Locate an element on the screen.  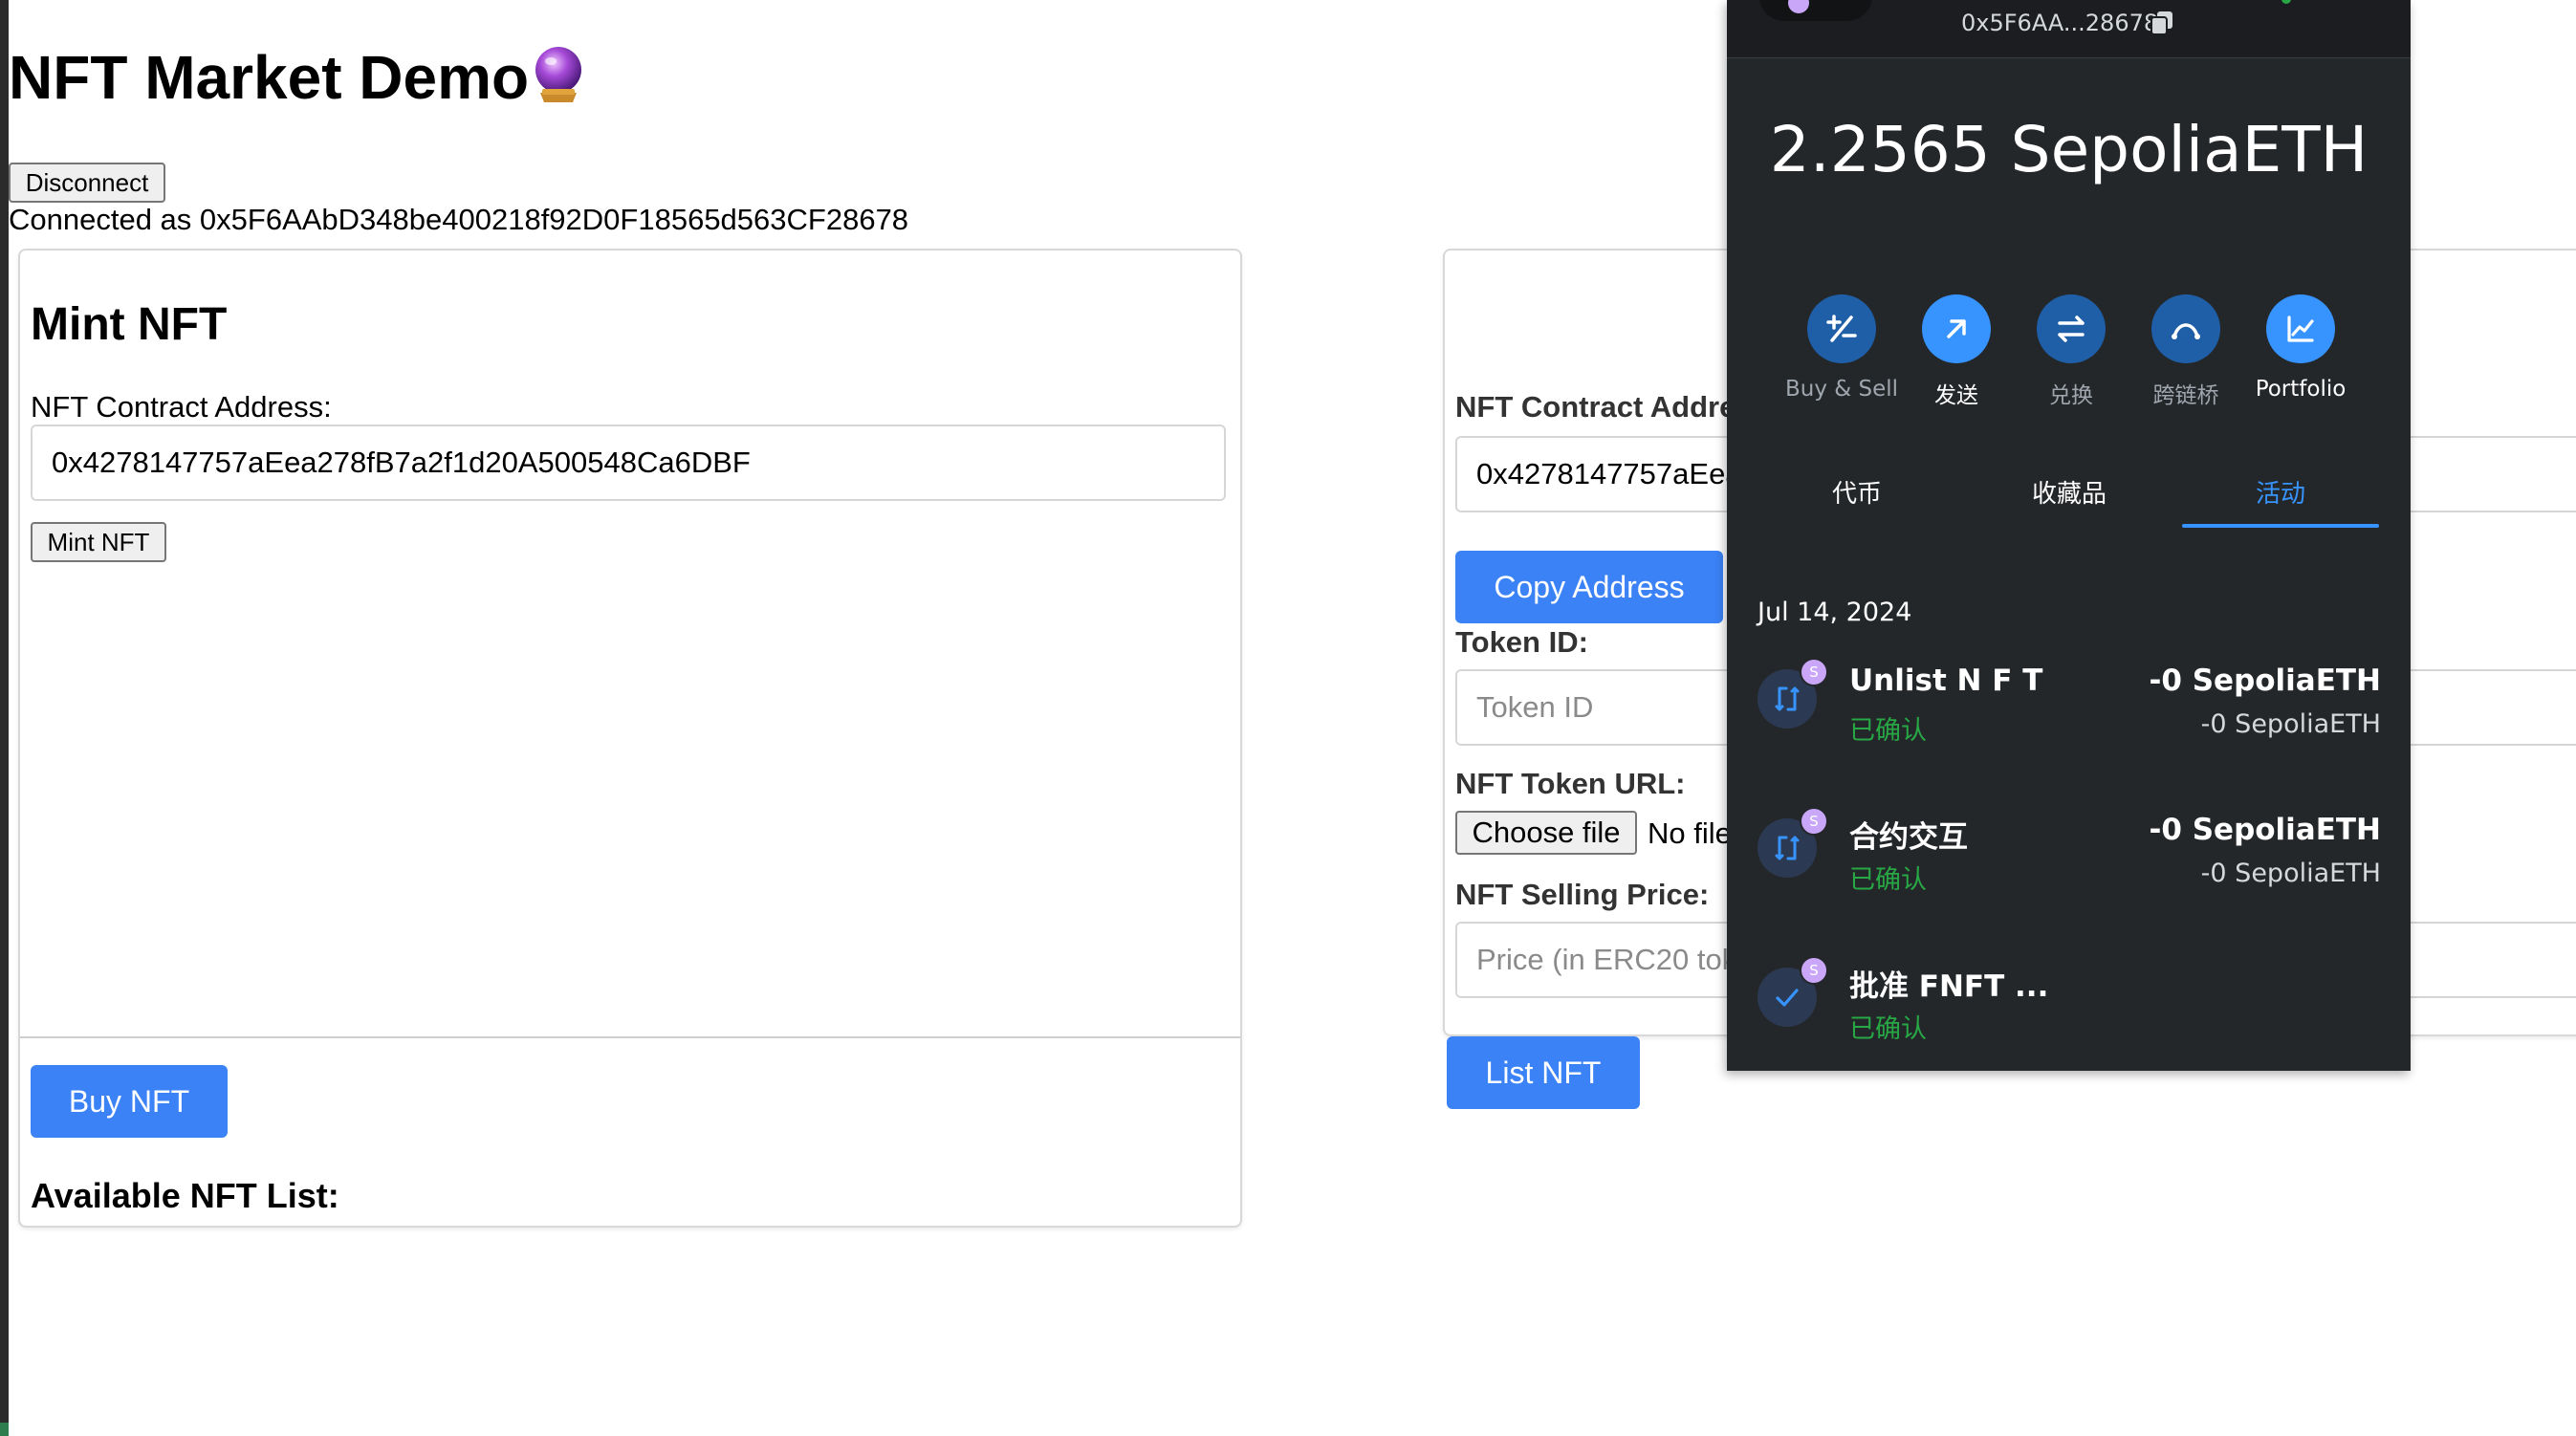
network-selector is located at coordinates (1815, 10).